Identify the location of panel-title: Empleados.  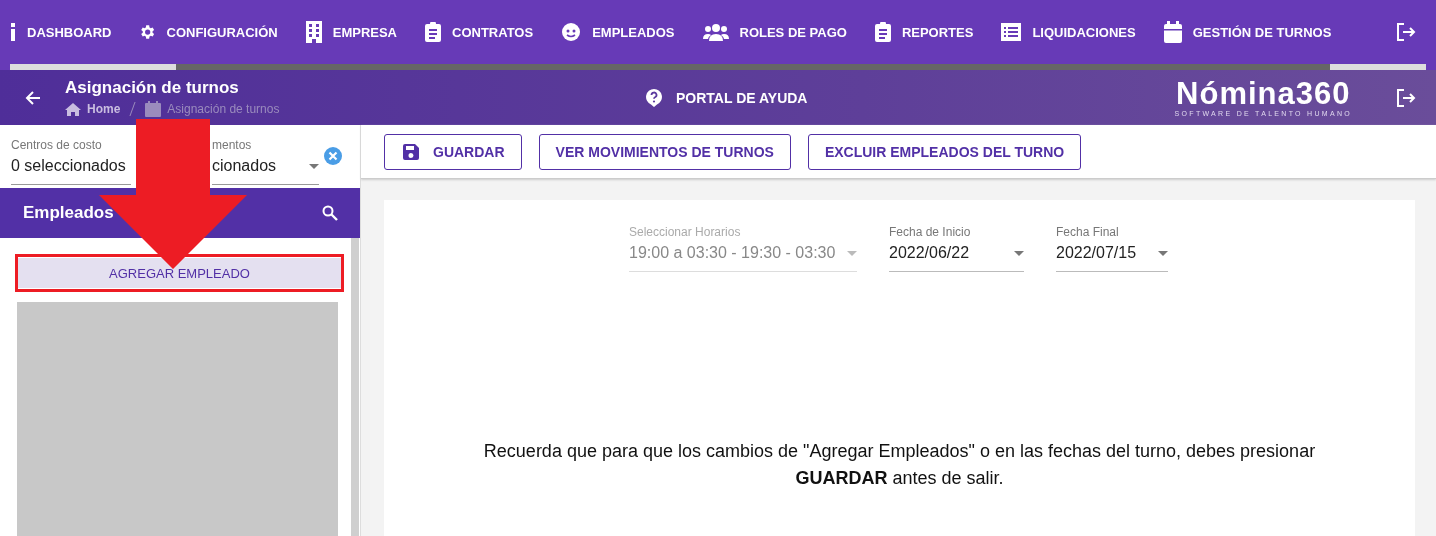
(68, 213).